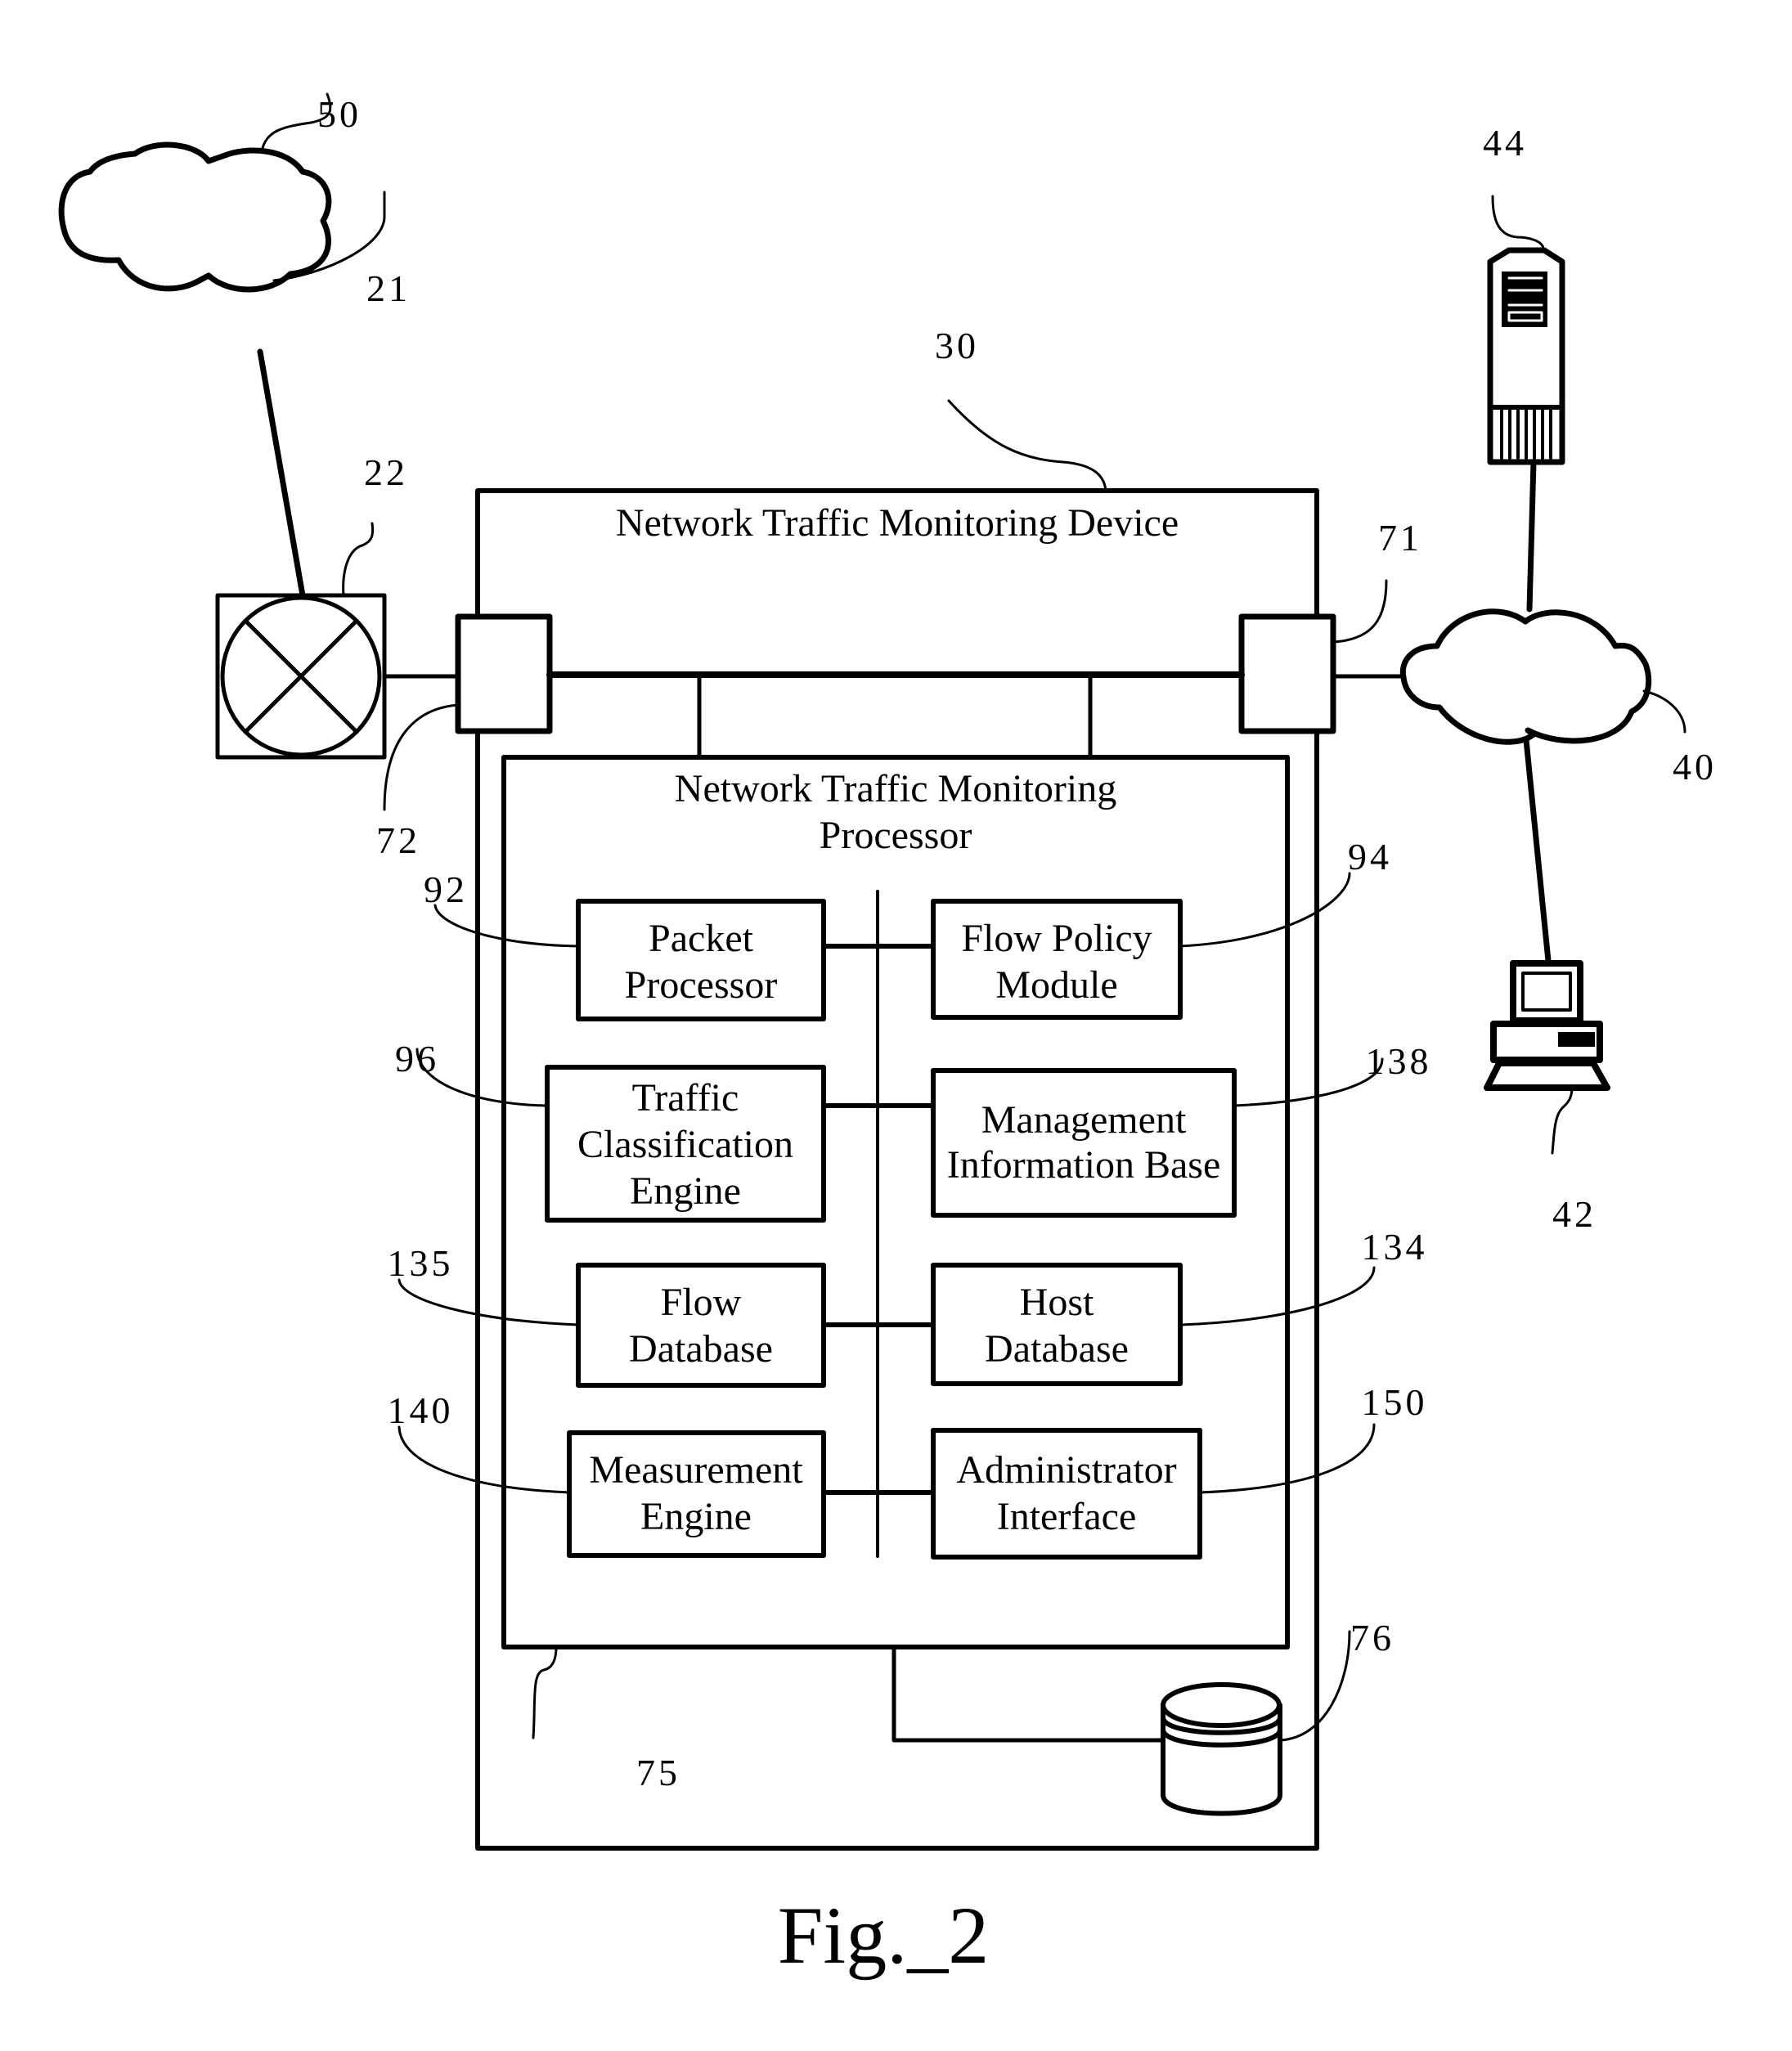  I want to click on module-label-150-l1: Administrator, so click(1066, 1470).